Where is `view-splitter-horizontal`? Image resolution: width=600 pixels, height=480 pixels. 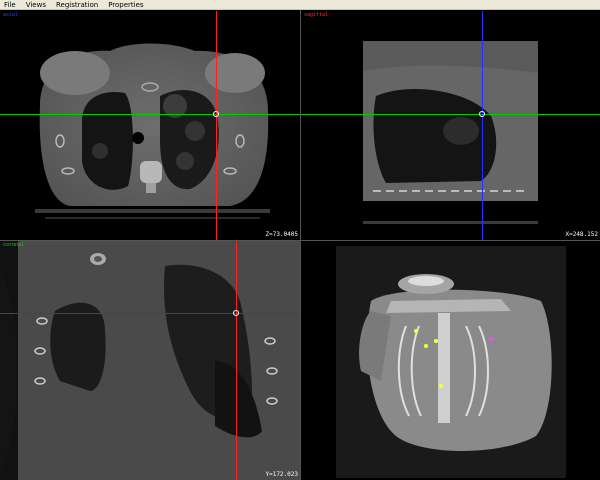
view-splitter-horizontal is located at coordinates (300, 240).